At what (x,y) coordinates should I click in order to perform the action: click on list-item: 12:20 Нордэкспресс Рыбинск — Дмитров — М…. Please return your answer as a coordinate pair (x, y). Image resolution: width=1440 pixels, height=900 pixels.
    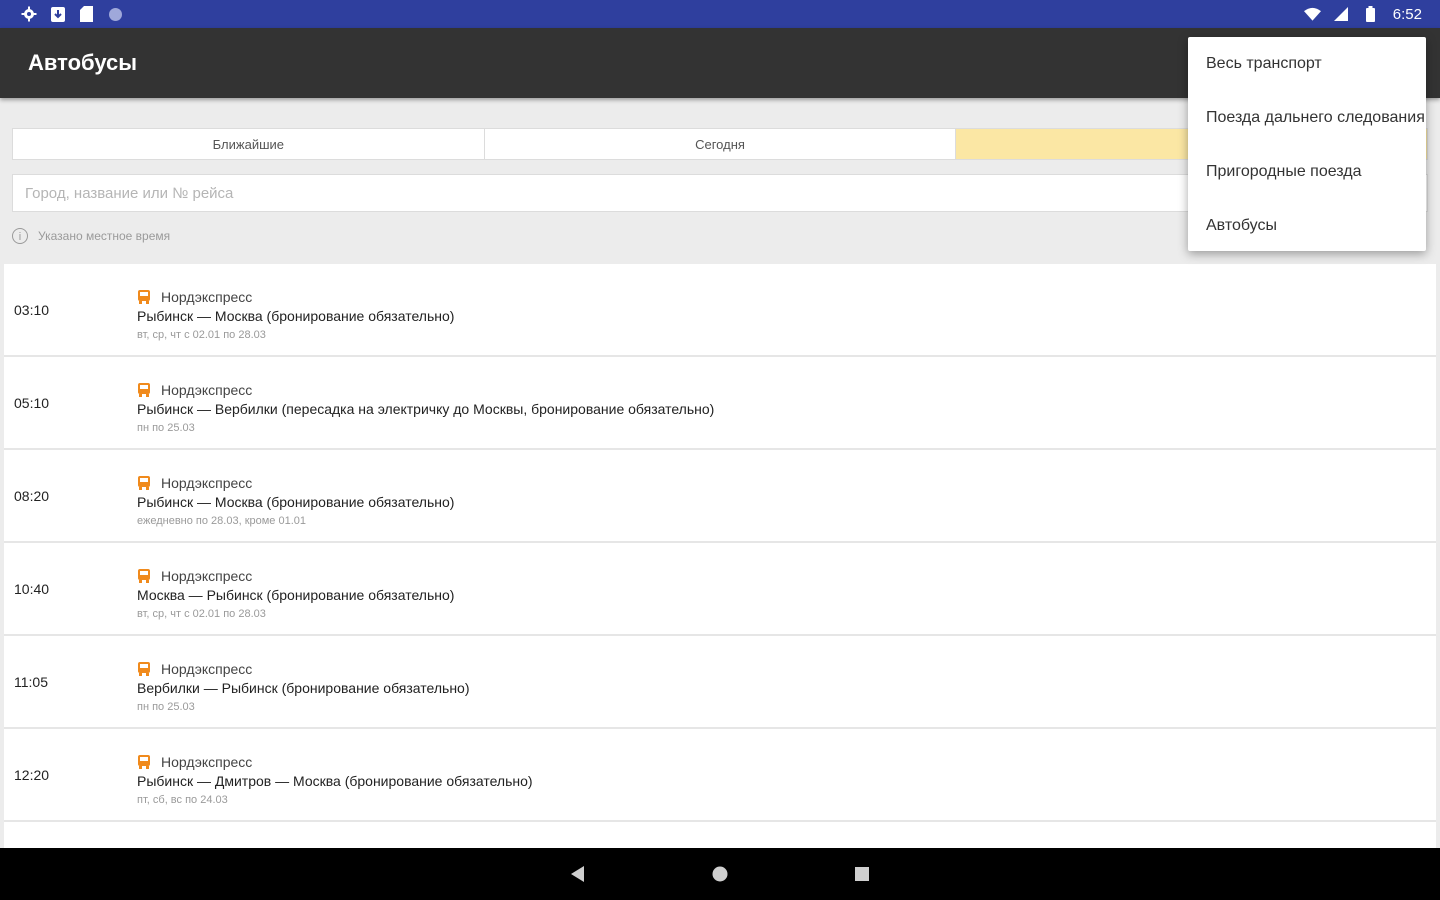
    Looking at the image, I should click on (720, 774).